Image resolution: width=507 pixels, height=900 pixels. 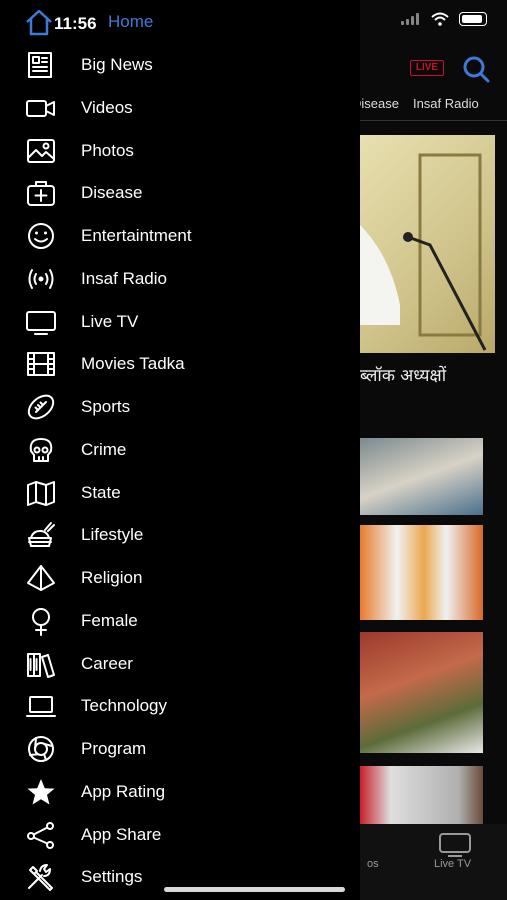 I want to click on signal-icon, so click(x=411, y=19).